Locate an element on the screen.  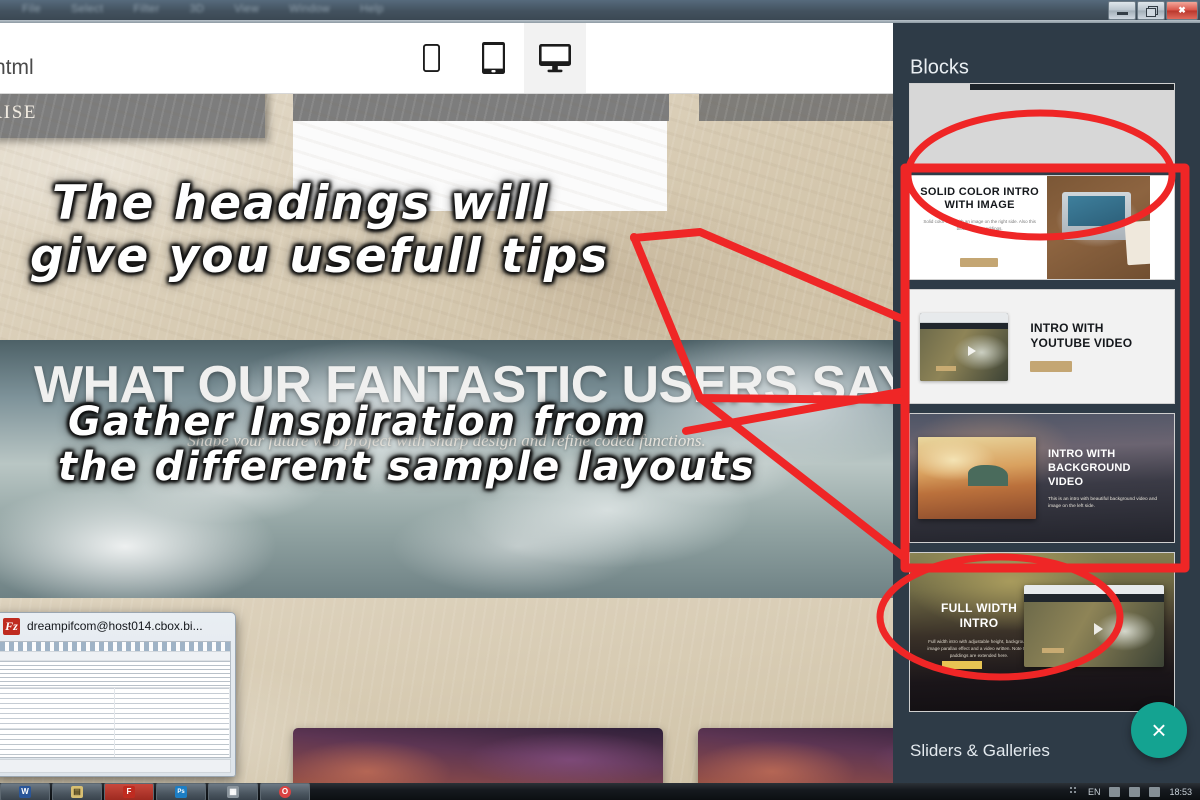
window-controls: ✖ is located at coordinates (1152, 10).